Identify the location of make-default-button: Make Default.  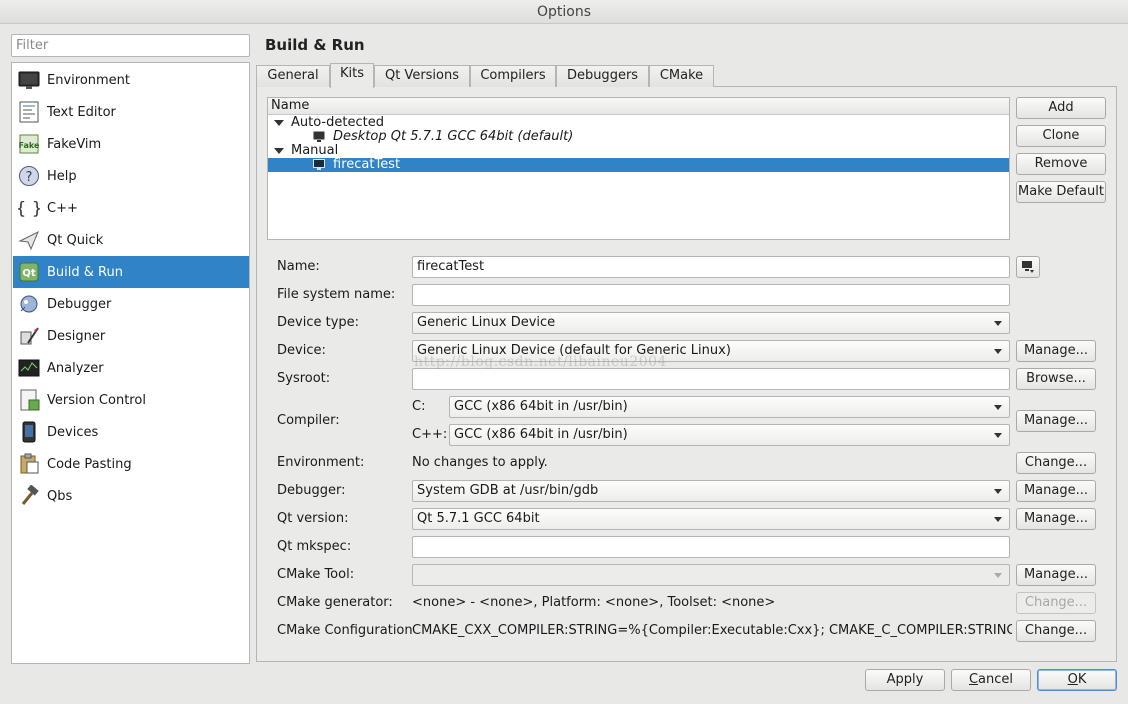
(1061, 192).